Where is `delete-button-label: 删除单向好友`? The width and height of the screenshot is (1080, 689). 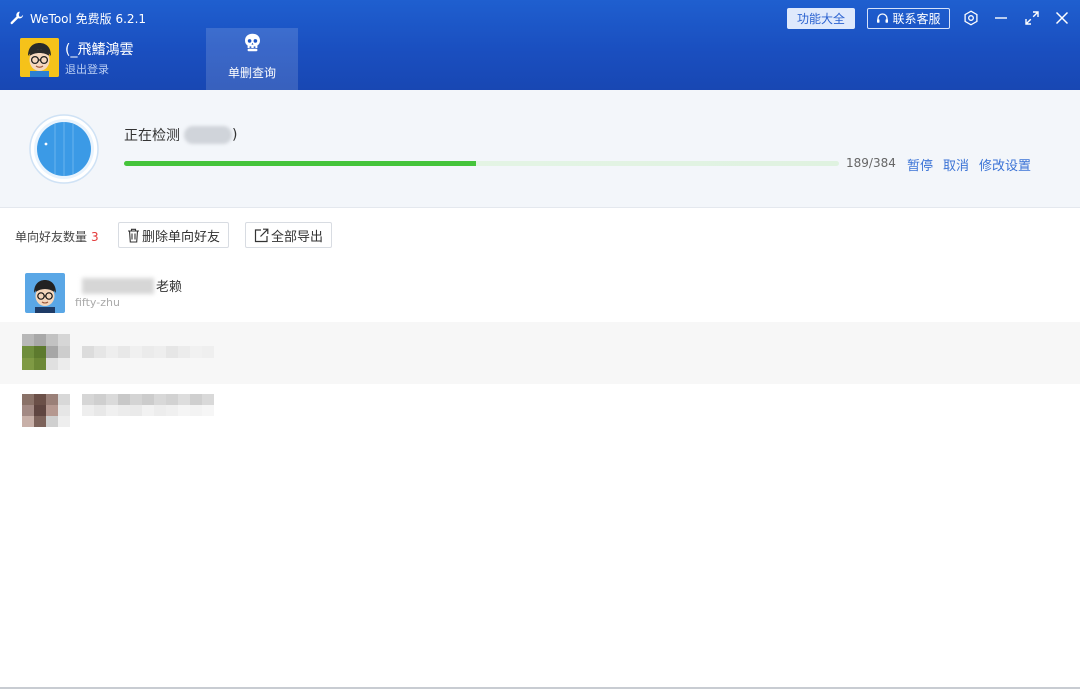 delete-button-label: 删除单向好友 is located at coordinates (181, 237).